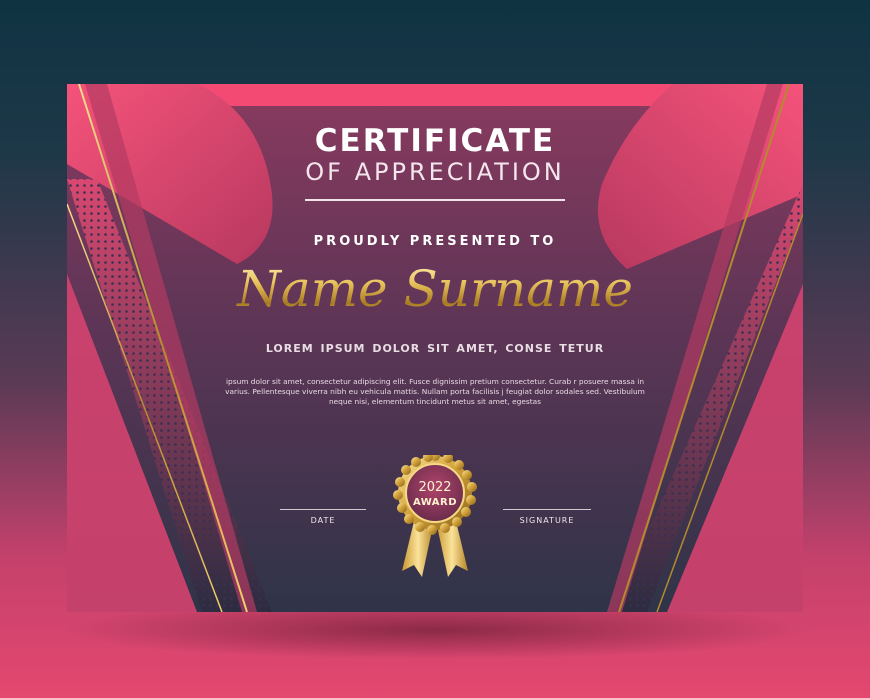 The height and width of the screenshot is (698, 870). I want to click on date-label: DATE, so click(323, 520).